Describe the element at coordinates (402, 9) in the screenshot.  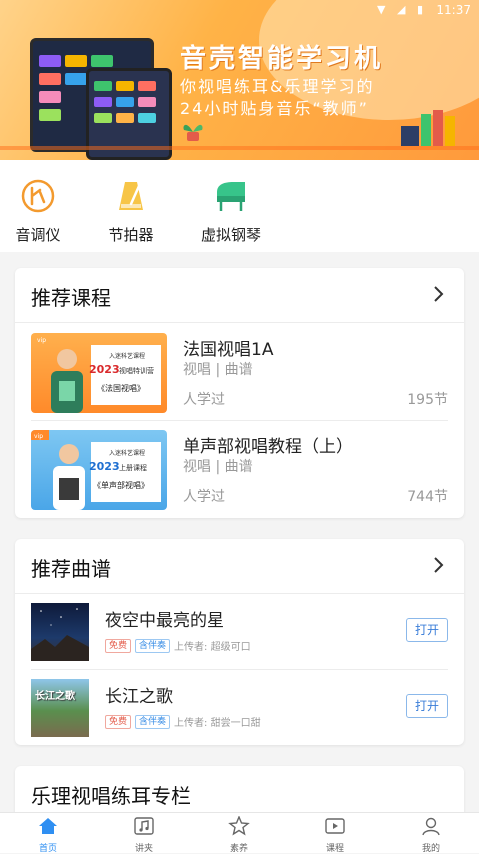
I see `status-icons: ▼ ◢ ▮` at that location.